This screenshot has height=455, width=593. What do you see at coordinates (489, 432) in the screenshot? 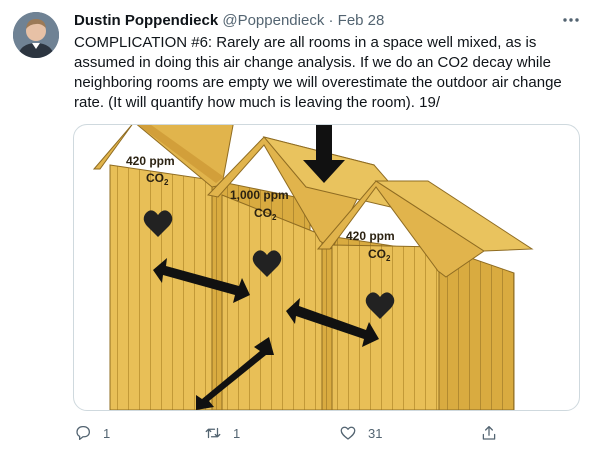
I see `share-icon` at bounding box center [489, 432].